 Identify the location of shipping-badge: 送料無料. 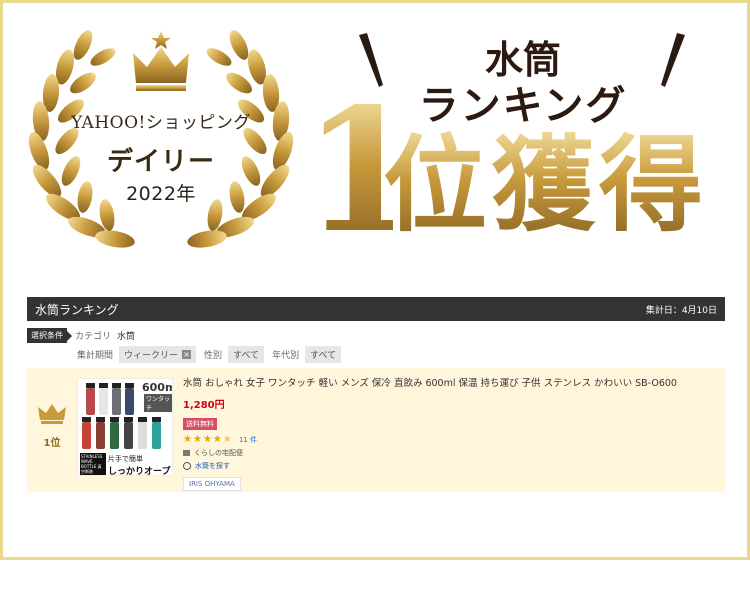
(200, 424).